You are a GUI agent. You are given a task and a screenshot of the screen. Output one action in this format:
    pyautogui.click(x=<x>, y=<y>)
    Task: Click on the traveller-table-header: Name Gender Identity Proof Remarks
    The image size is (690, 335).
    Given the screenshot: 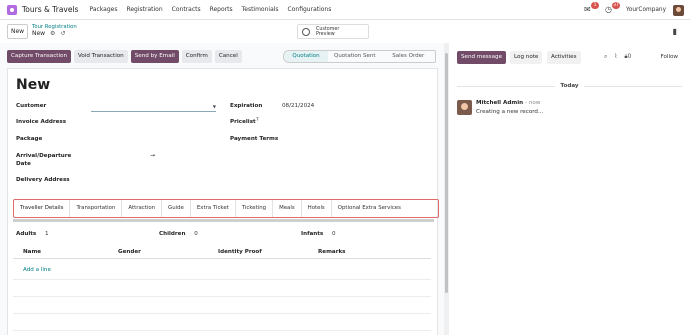 What is the action you would take?
    pyautogui.click(x=222, y=252)
    